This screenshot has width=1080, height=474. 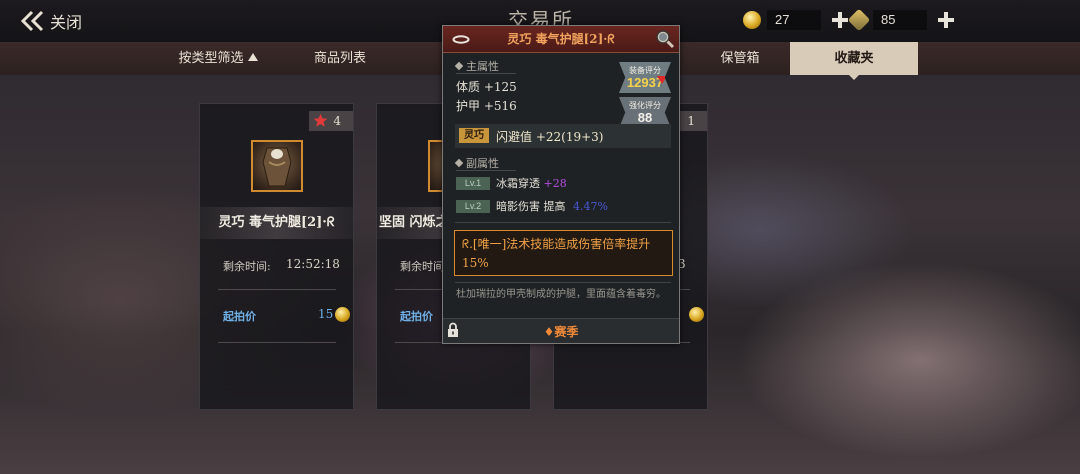 I want to click on tab-filter-by-type: 按类型筛选, so click(x=218, y=58).